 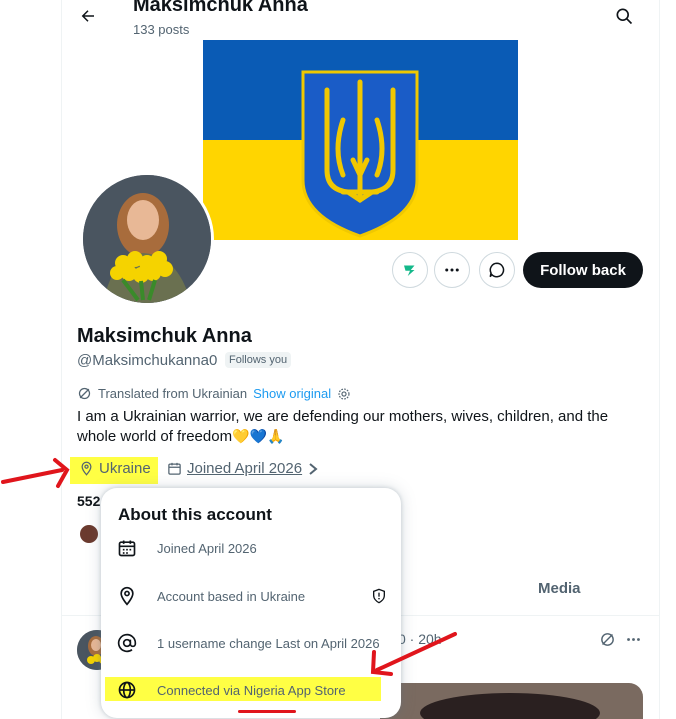 What do you see at coordinates (258, 436) in the screenshot?
I see `bio-emoji: 💛💙🙏` at bounding box center [258, 436].